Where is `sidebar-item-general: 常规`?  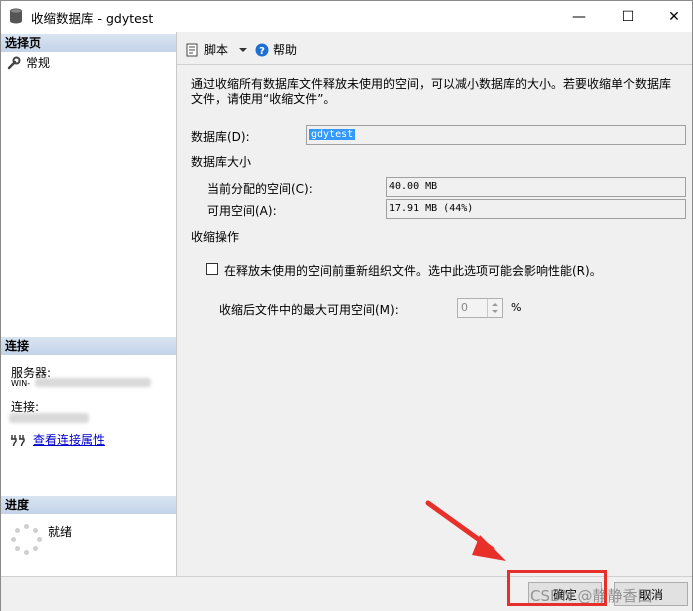 sidebar-item-general: 常规 is located at coordinates (28, 62).